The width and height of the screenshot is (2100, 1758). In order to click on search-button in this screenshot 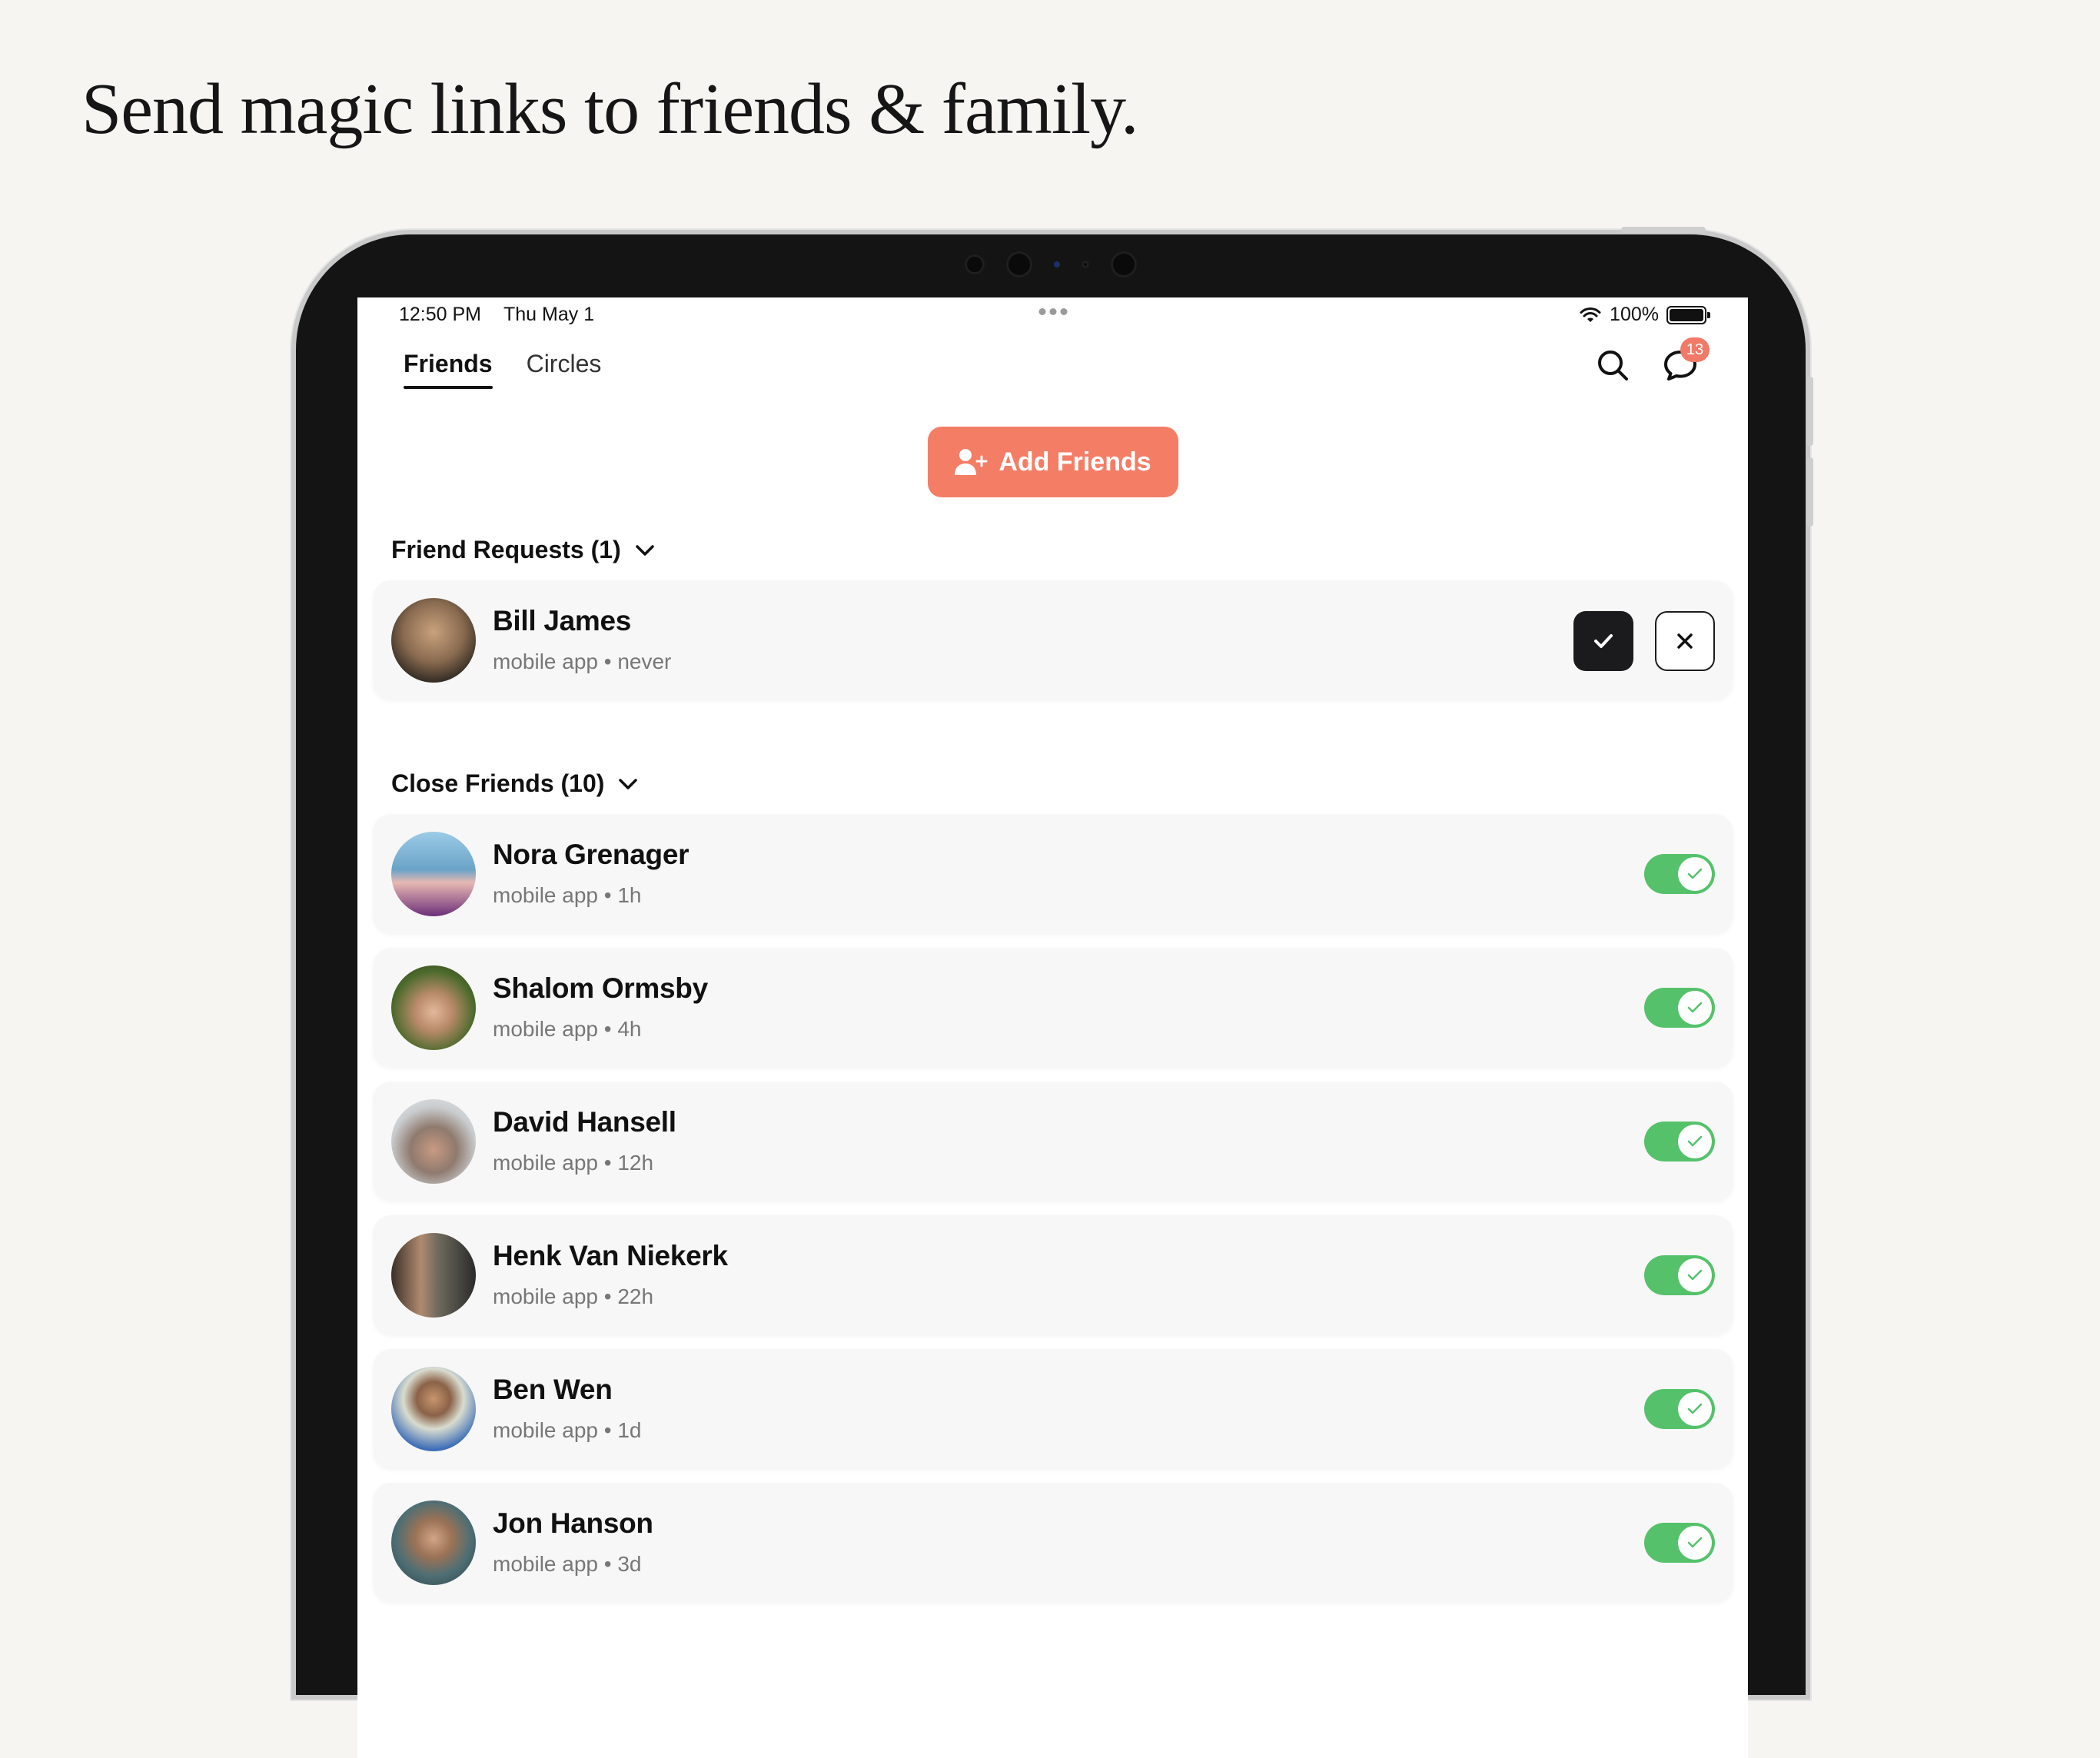, I will do `click(1612, 365)`.